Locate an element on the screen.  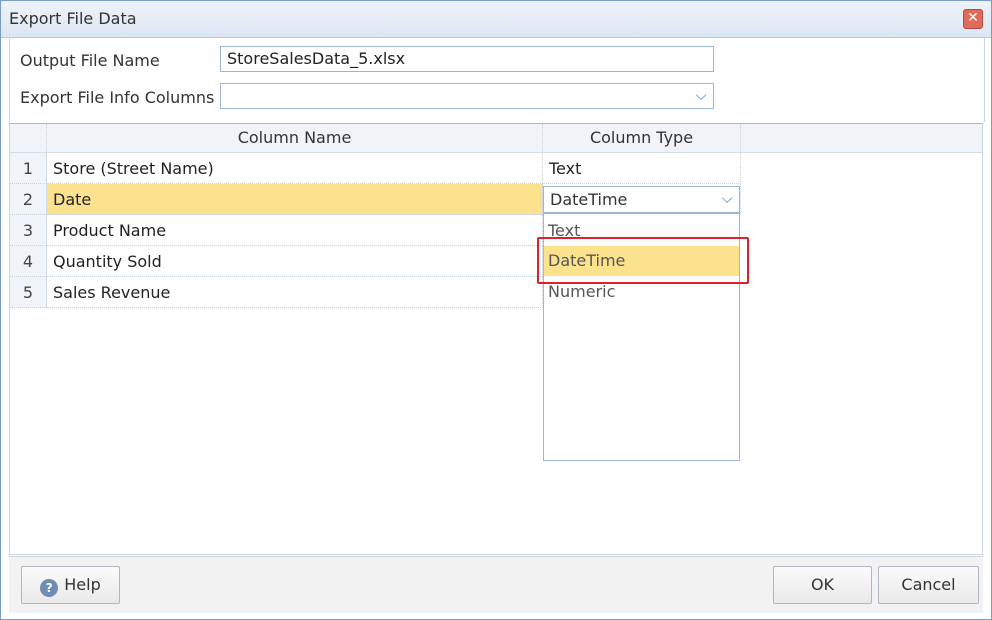
row-number: 5 is located at coordinates (28, 292).